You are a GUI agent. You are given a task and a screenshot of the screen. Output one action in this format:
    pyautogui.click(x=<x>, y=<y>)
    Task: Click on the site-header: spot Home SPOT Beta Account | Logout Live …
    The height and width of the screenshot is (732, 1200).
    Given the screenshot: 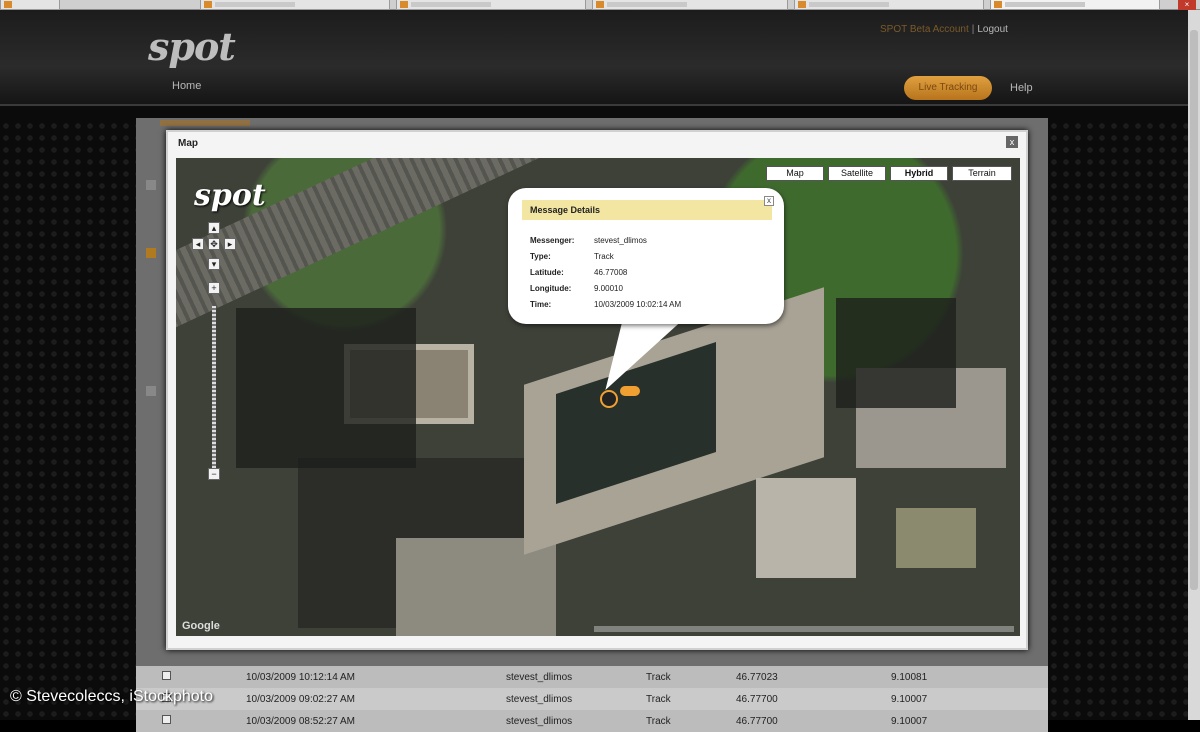 What is the action you would take?
    pyautogui.click(x=594, y=58)
    